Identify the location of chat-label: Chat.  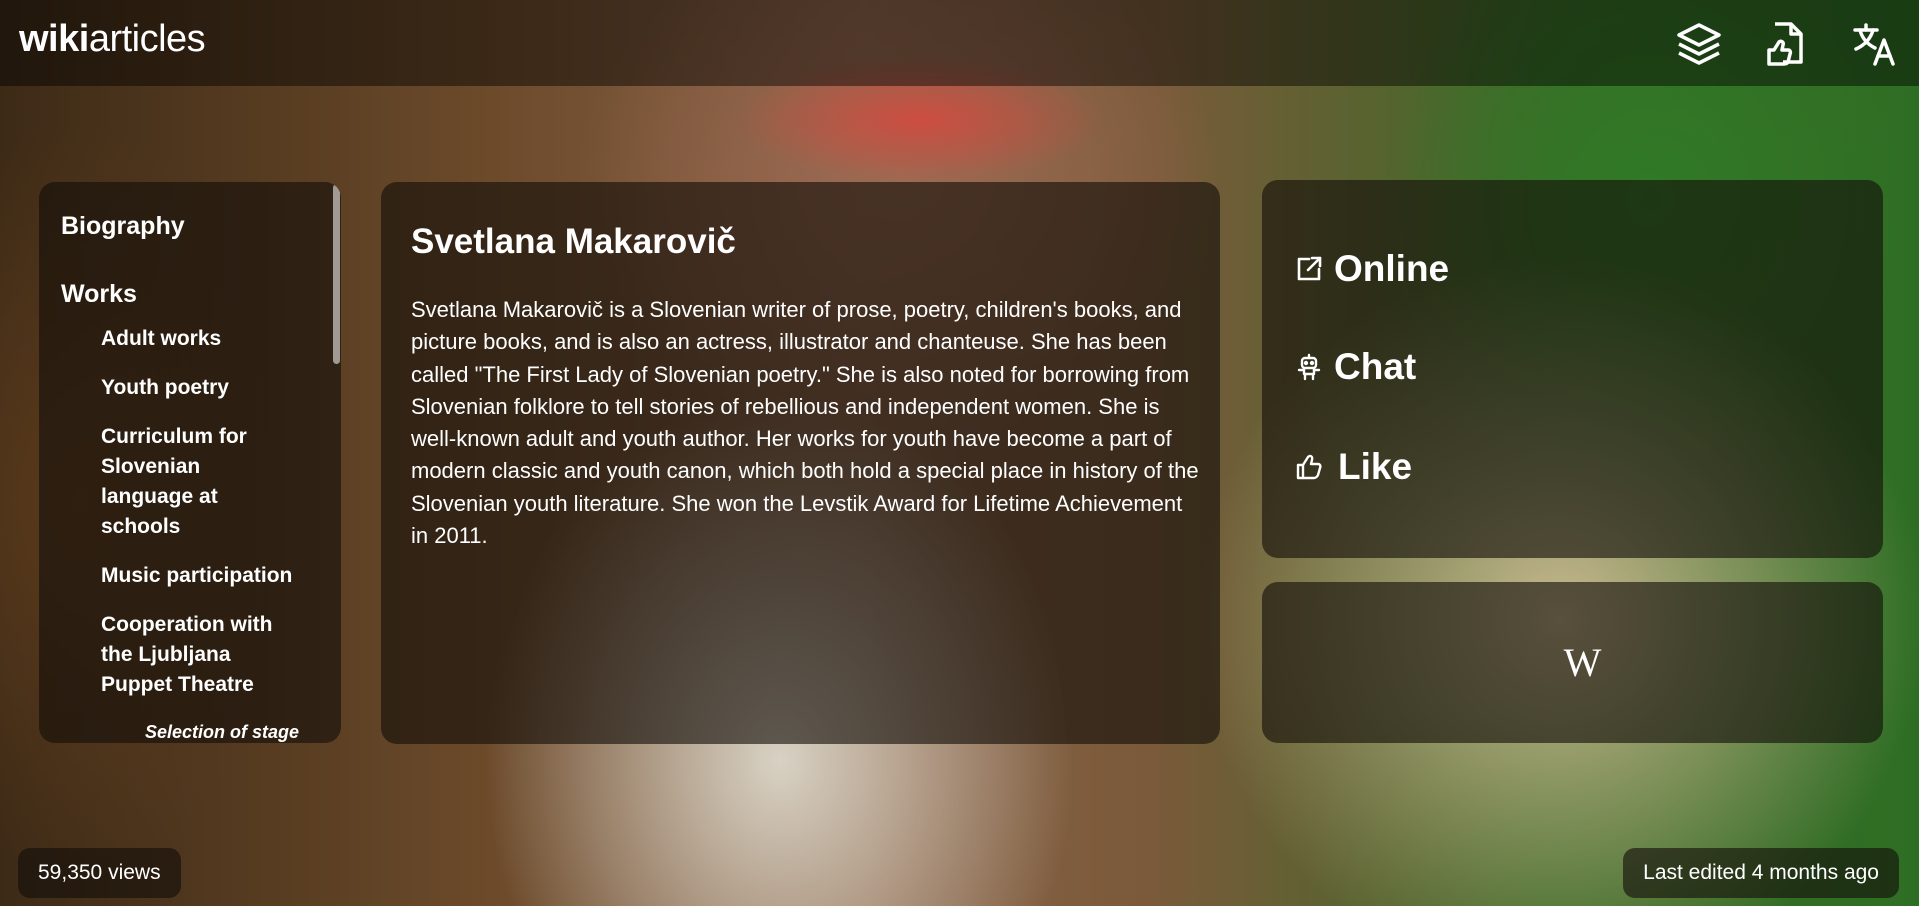
(1375, 366).